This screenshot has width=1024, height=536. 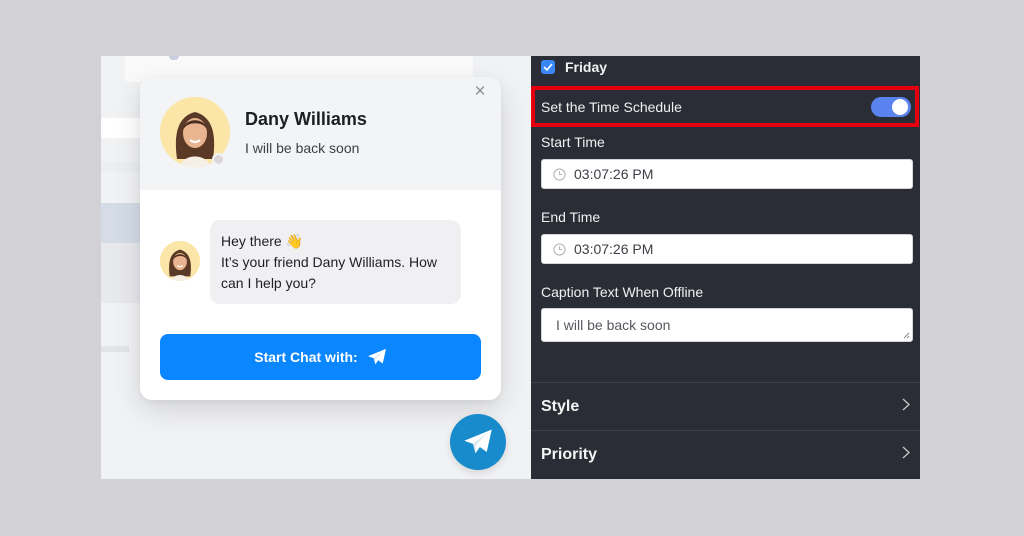 What do you see at coordinates (480, 91) in the screenshot?
I see `close-button: ×` at bounding box center [480, 91].